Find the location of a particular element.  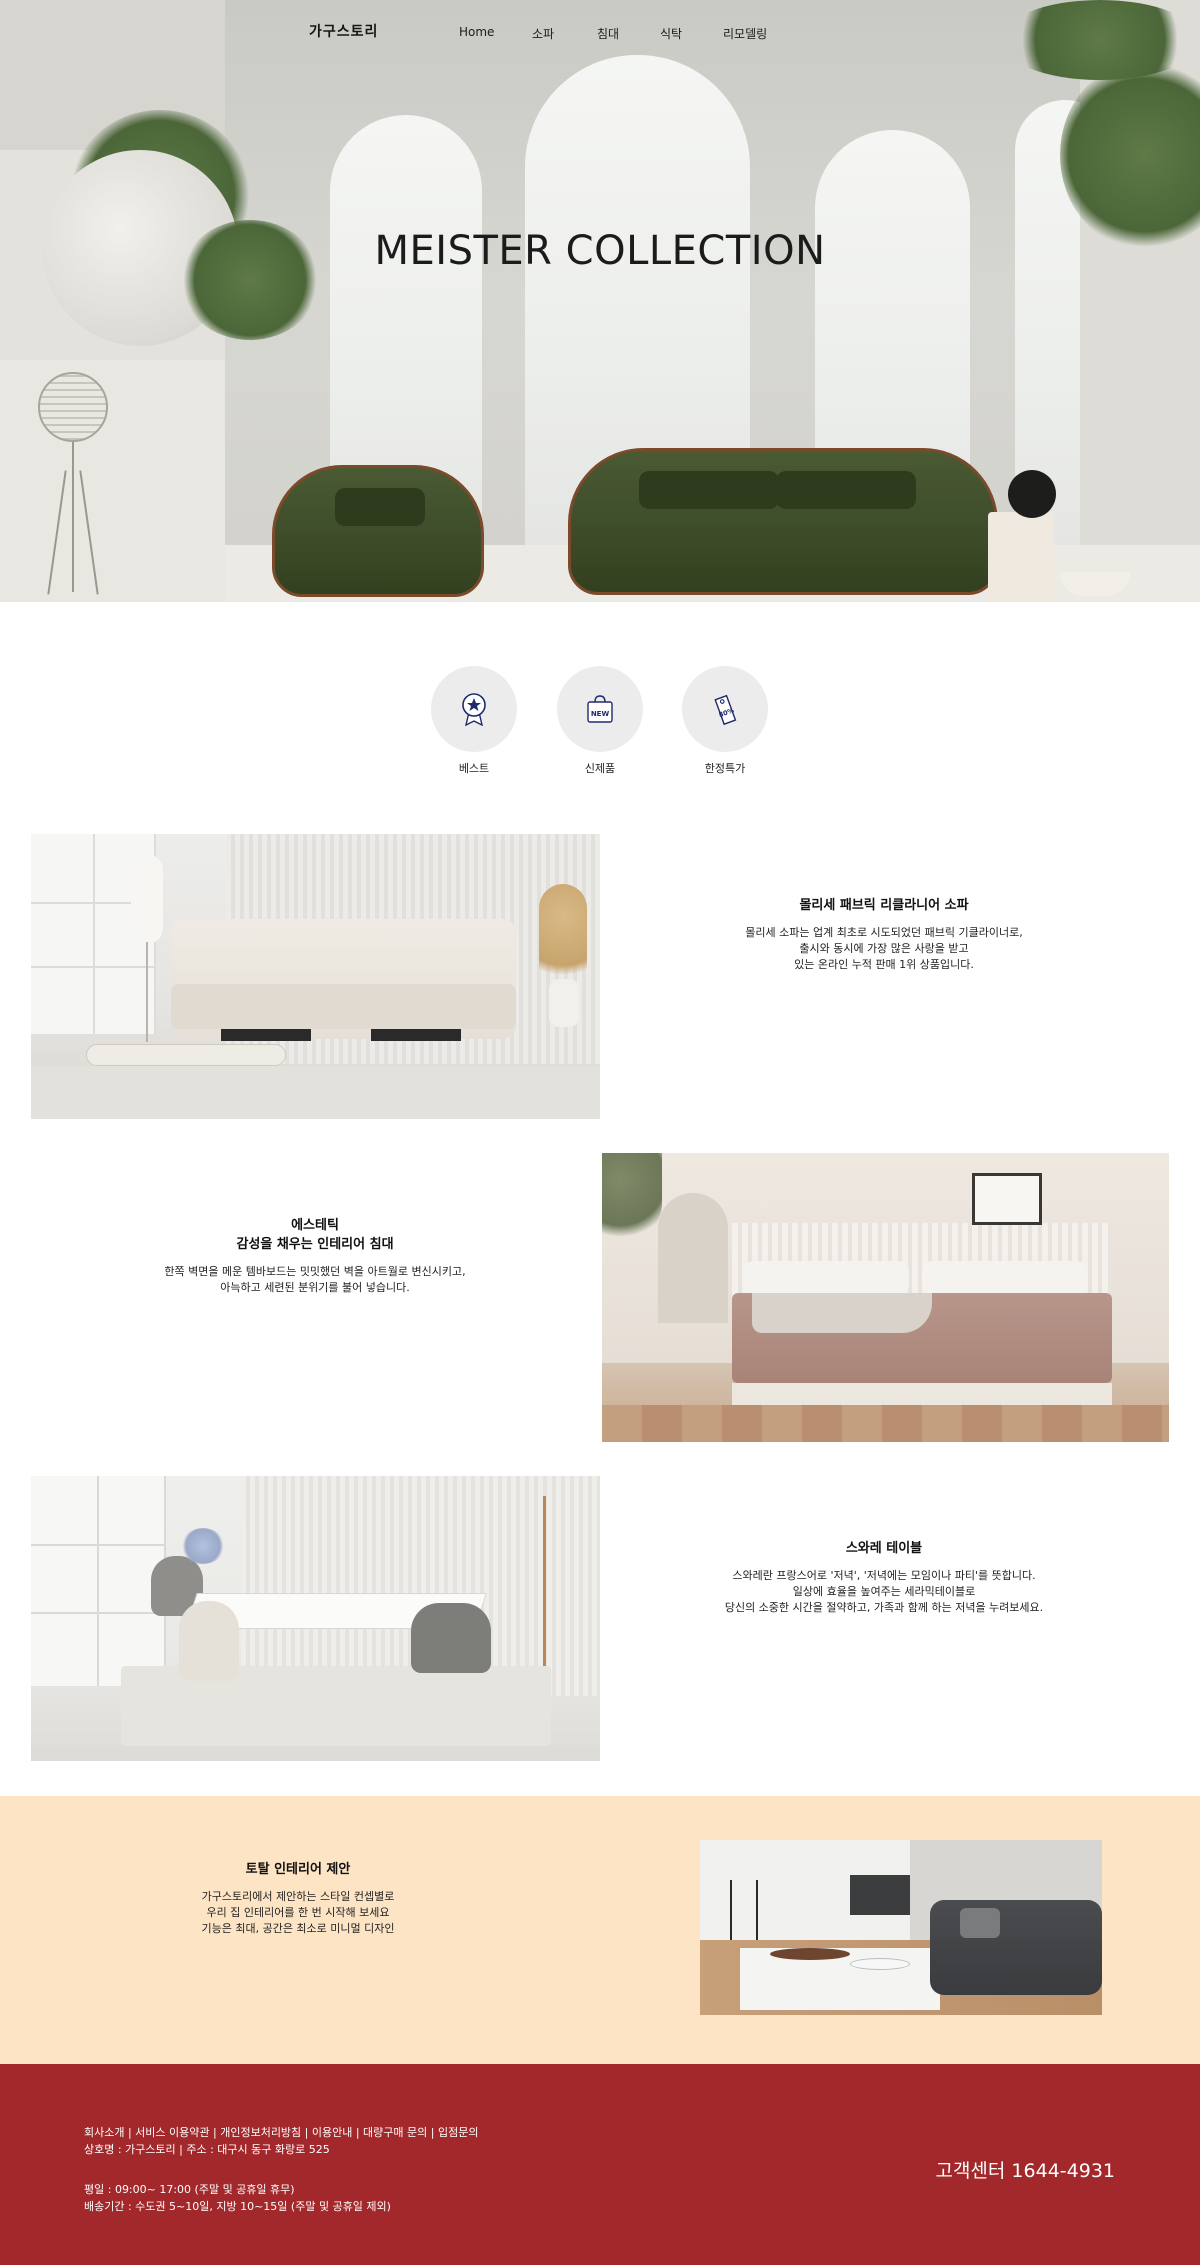

hero-vase is located at coordinates (1032, 494).